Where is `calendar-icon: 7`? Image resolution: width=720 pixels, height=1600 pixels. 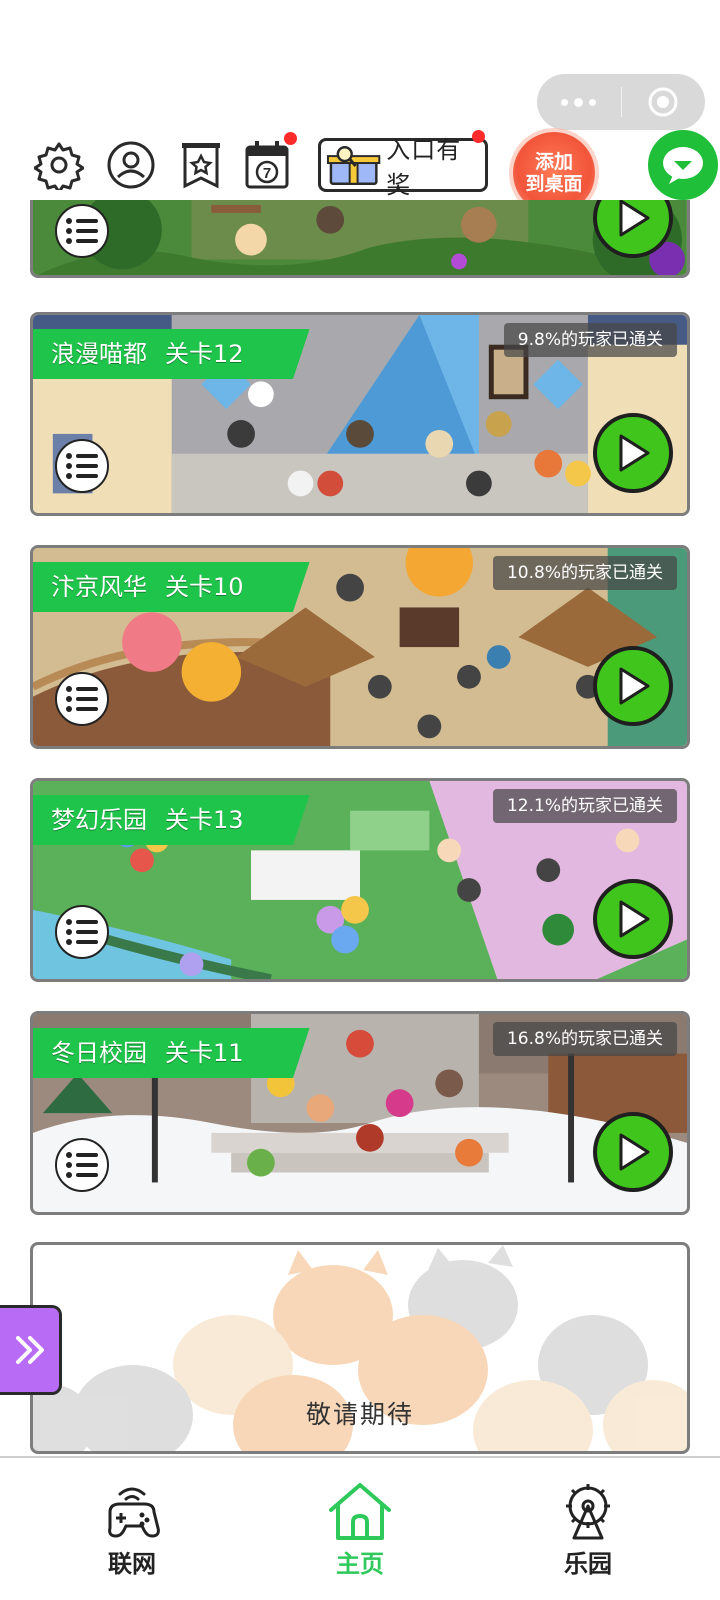
calendar-icon: 7 is located at coordinates (267, 165).